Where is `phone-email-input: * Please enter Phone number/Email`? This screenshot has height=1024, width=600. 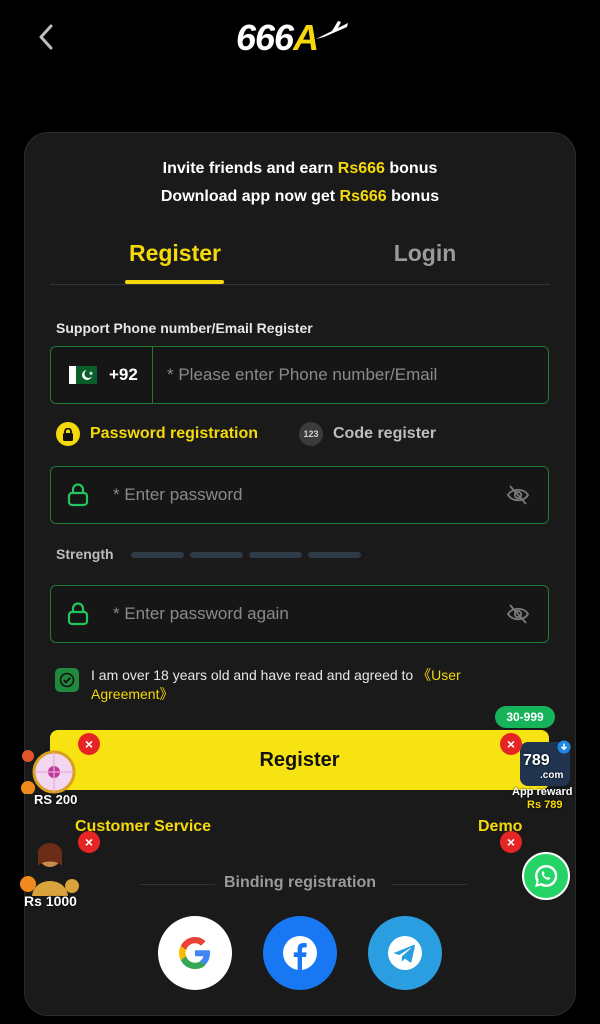
phone-email-input: * Please enter Phone number/Email is located at coordinates (302, 375).